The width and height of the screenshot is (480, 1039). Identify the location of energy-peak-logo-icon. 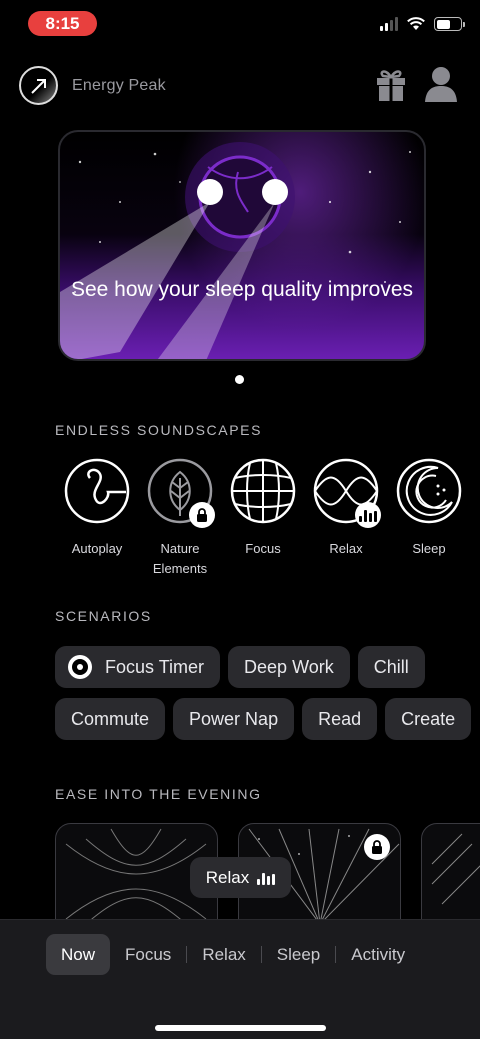
(38, 85).